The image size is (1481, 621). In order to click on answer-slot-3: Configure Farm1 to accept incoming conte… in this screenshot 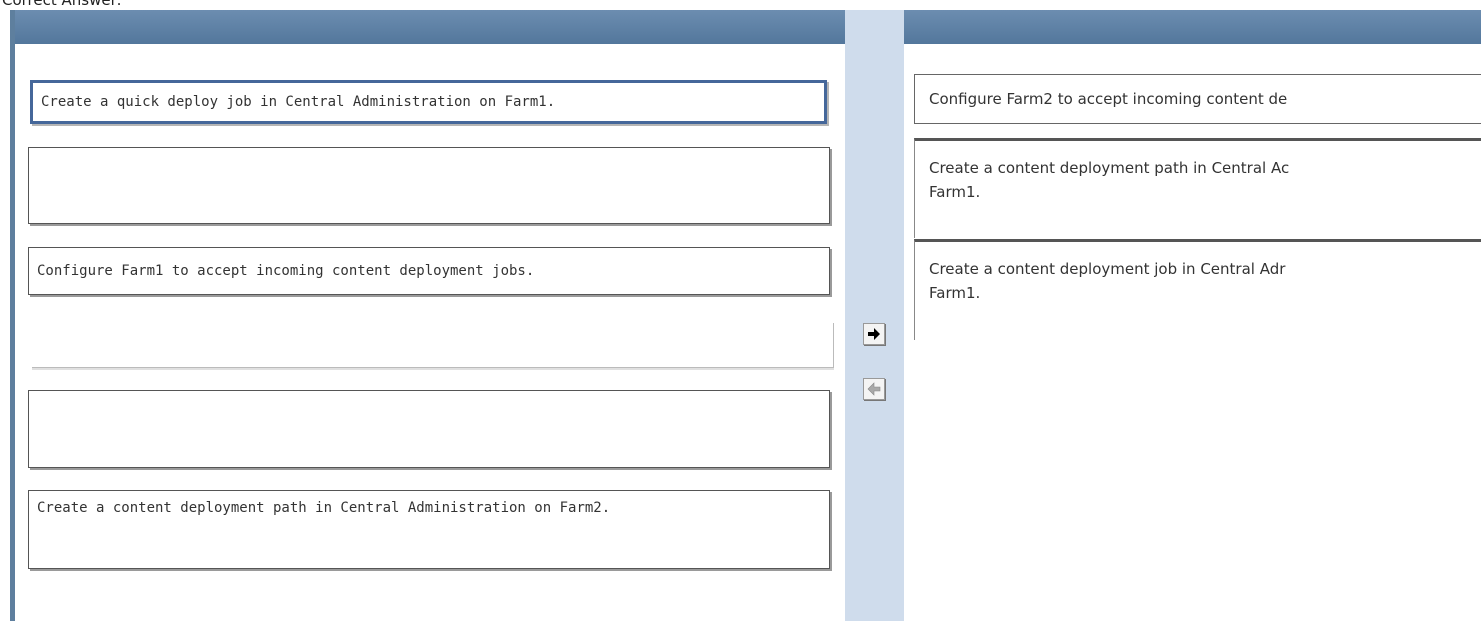, I will do `click(429, 271)`.